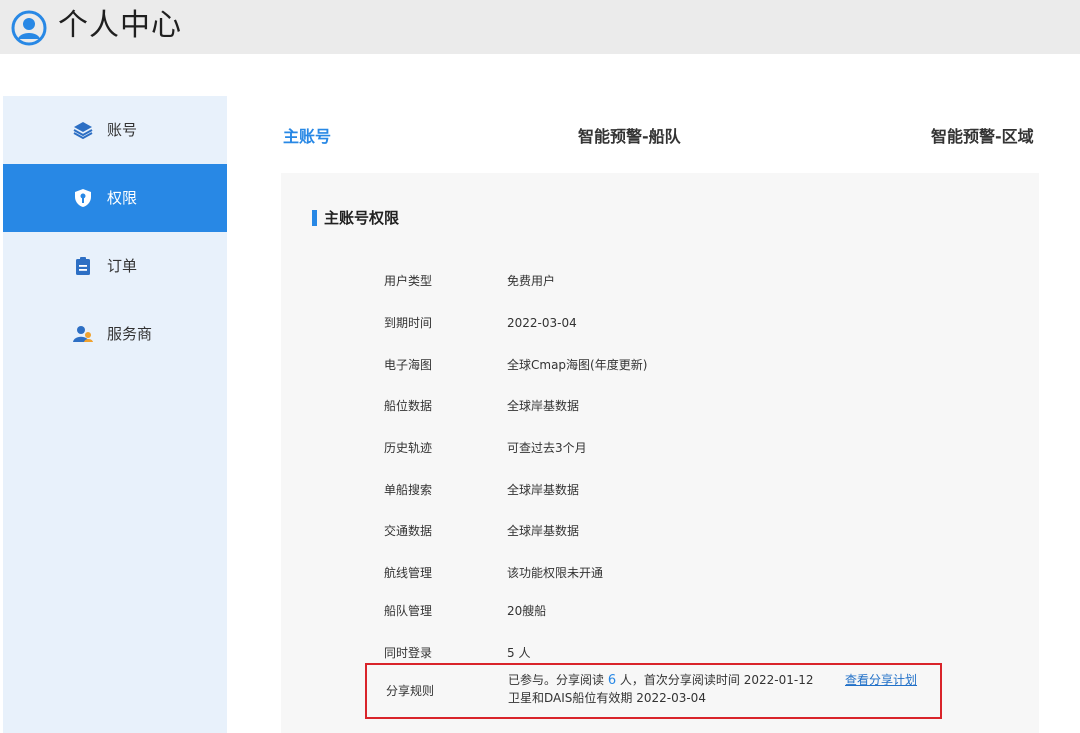  I want to click on row-label: 同时登录, so click(408, 653).